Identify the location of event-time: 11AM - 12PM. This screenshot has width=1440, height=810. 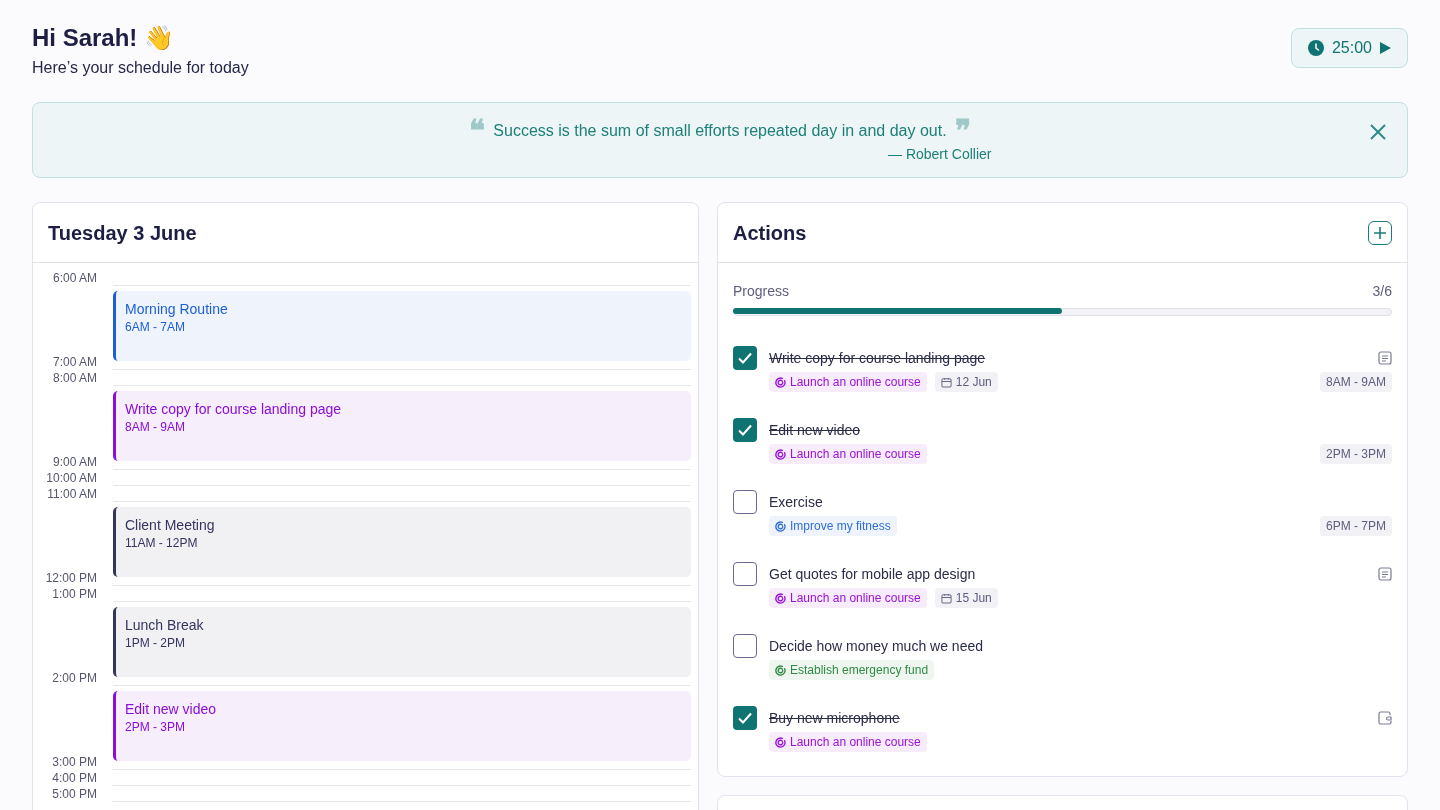
(162, 543).